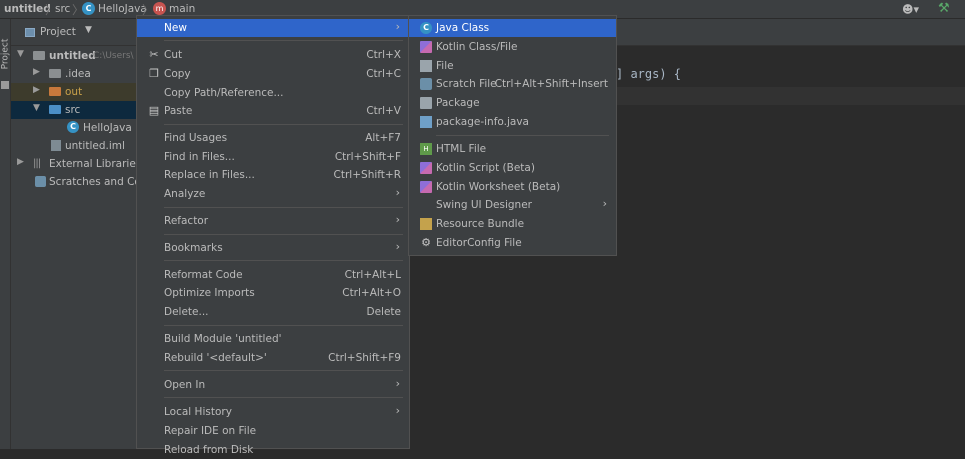 The width and height of the screenshot is (965, 459). What do you see at coordinates (426, 242) in the screenshot?
I see `gear-icon: ⚙` at bounding box center [426, 242].